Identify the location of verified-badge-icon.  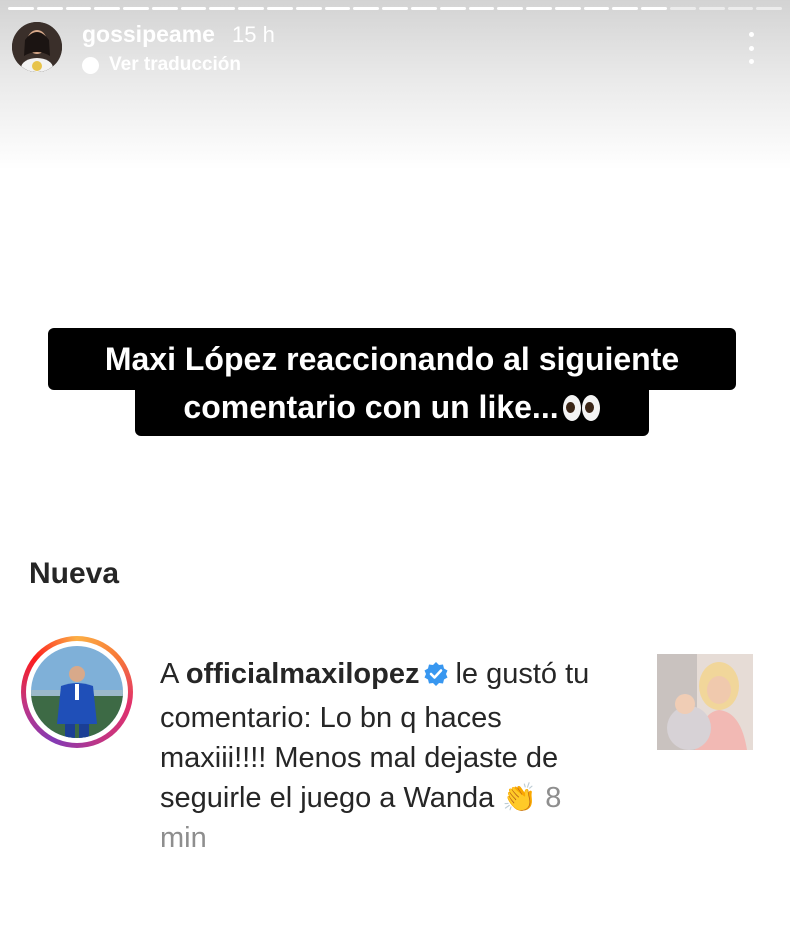
(436, 678).